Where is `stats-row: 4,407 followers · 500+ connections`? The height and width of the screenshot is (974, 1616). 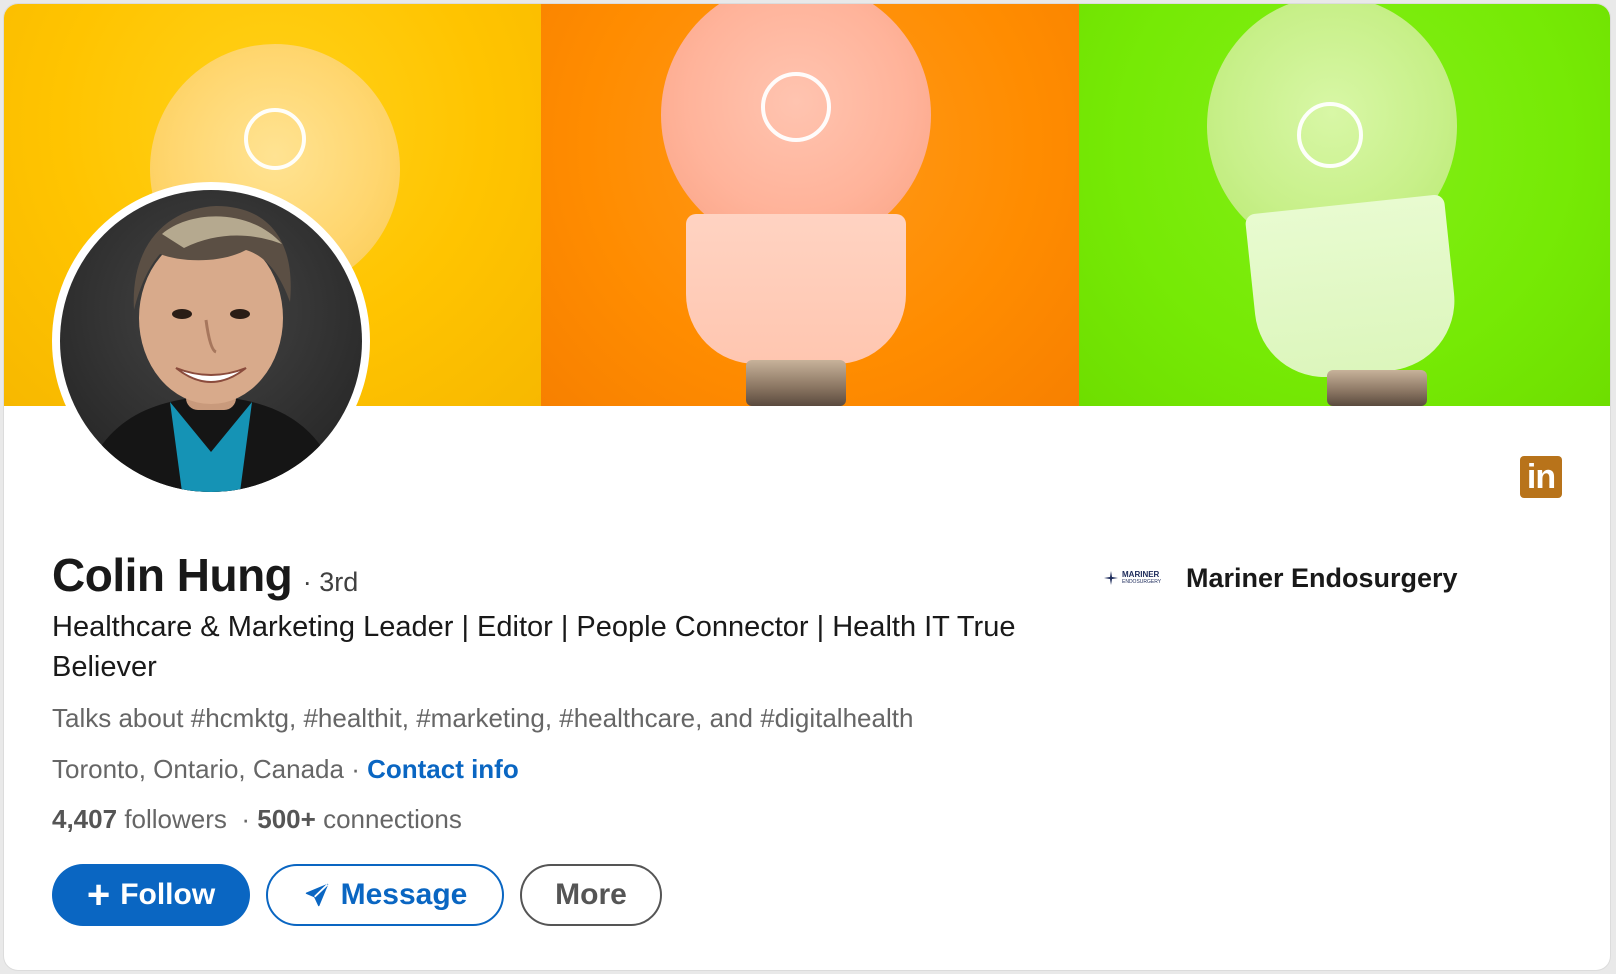
stats-row: 4,407 followers · 500+ connections is located at coordinates (257, 819).